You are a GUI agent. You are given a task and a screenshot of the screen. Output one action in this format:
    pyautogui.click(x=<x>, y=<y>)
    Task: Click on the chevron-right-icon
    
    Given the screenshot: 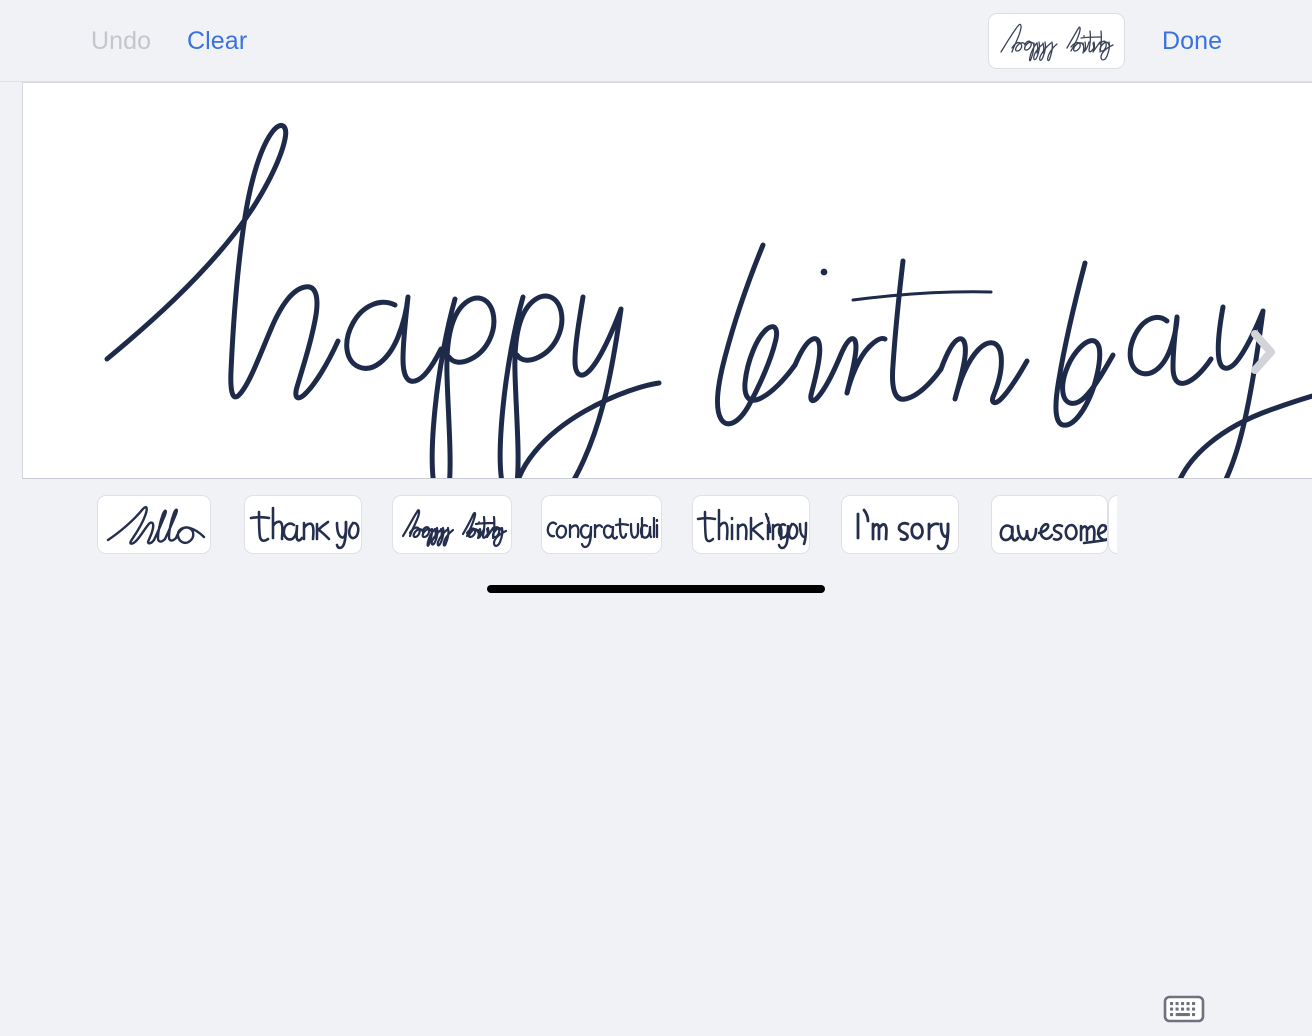 What is the action you would take?
    pyautogui.click(x=1263, y=352)
    